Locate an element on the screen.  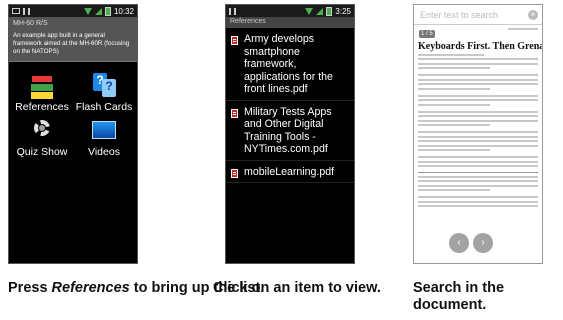
menu-item-flash-cards: Flash Cards is located at coordinates (104, 92).